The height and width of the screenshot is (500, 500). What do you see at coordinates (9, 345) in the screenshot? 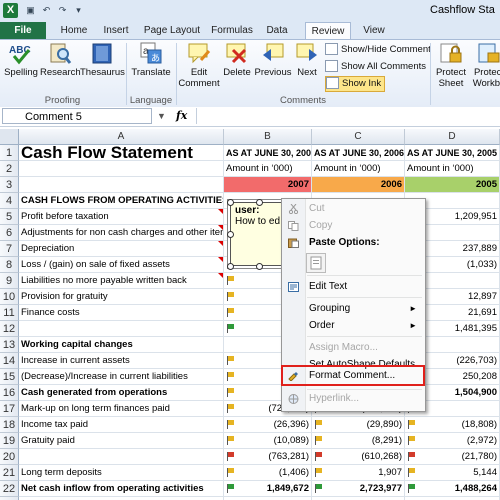
I see `row-header: 13` at bounding box center [9, 345].